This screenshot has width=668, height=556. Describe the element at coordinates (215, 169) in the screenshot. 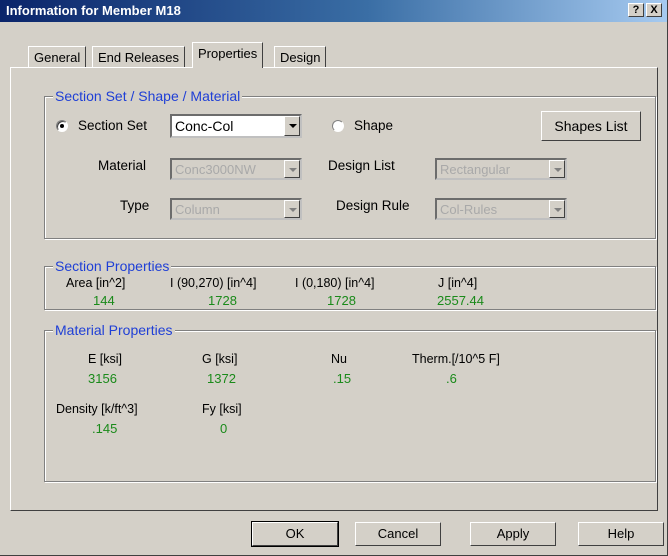

I see `material-value: Conc3000NW` at that location.